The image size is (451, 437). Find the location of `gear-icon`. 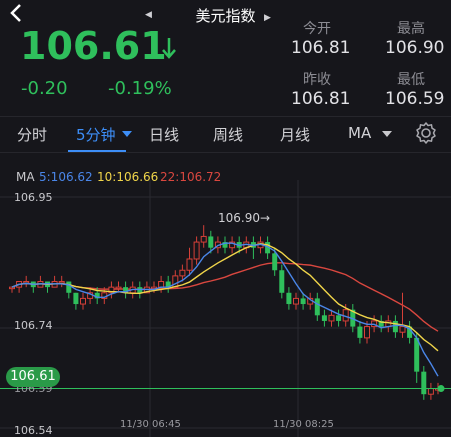

gear-icon is located at coordinates (426, 133).